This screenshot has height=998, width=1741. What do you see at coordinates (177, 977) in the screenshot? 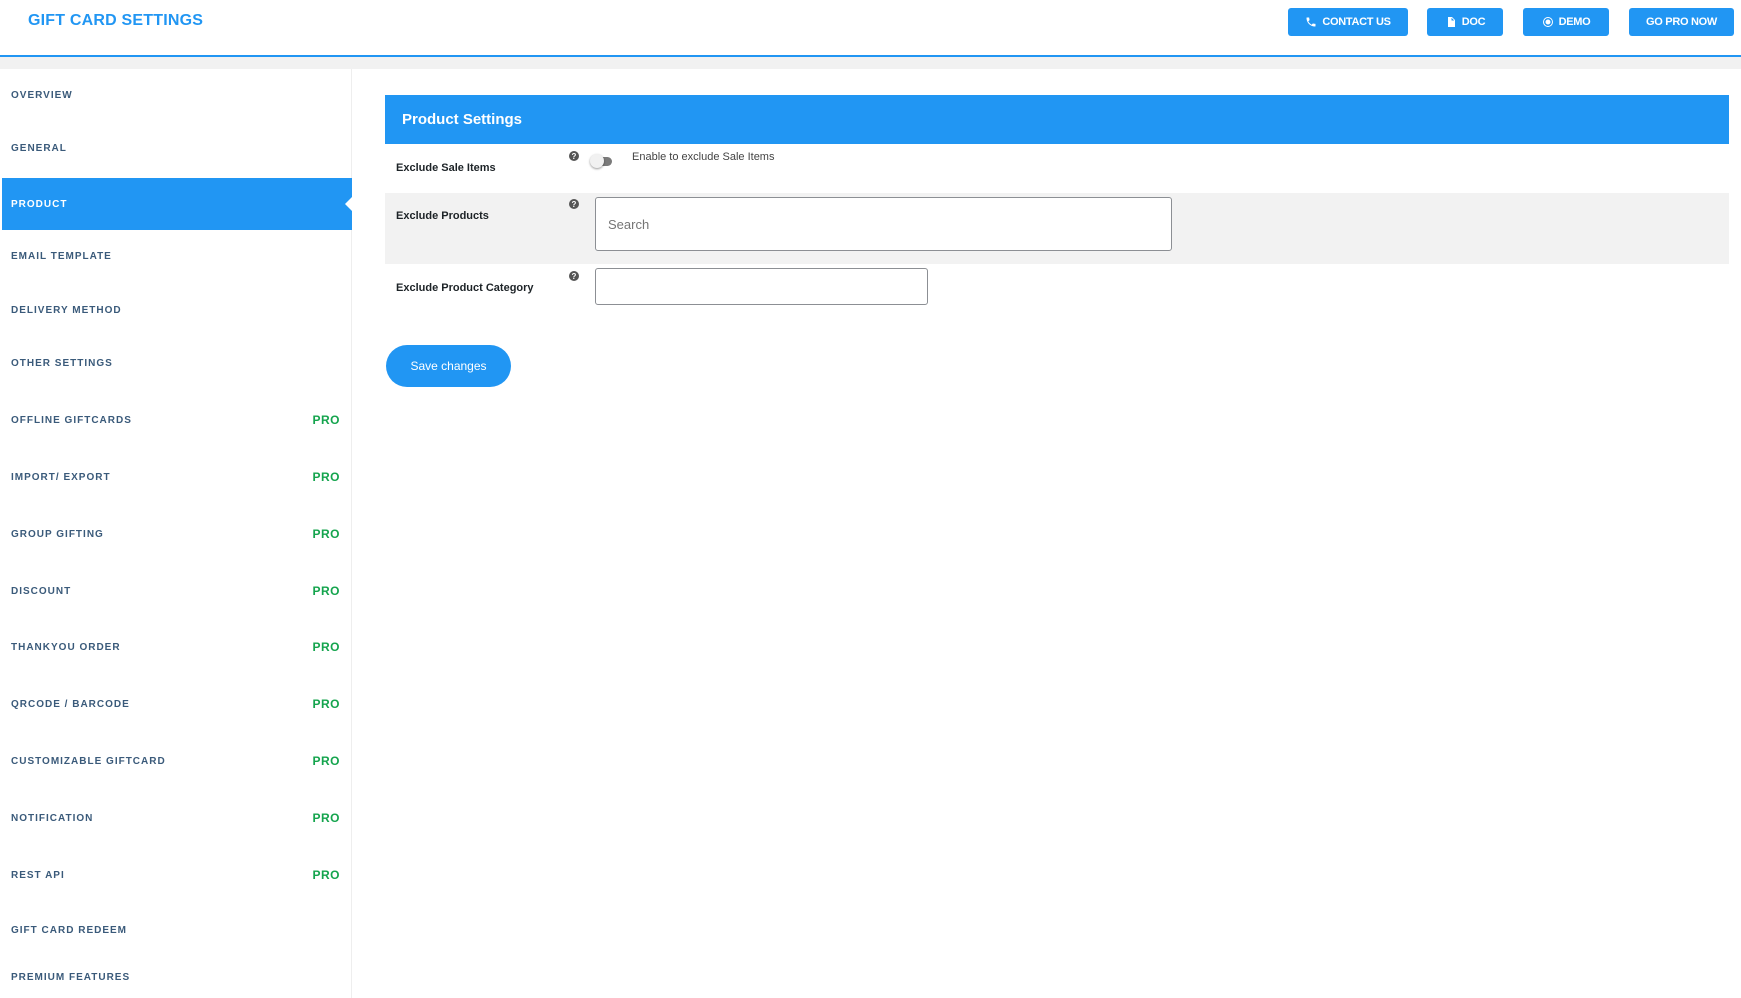
I see `sidebar-item-premium-features: PREMIUM FEATURES` at bounding box center [177, 977].